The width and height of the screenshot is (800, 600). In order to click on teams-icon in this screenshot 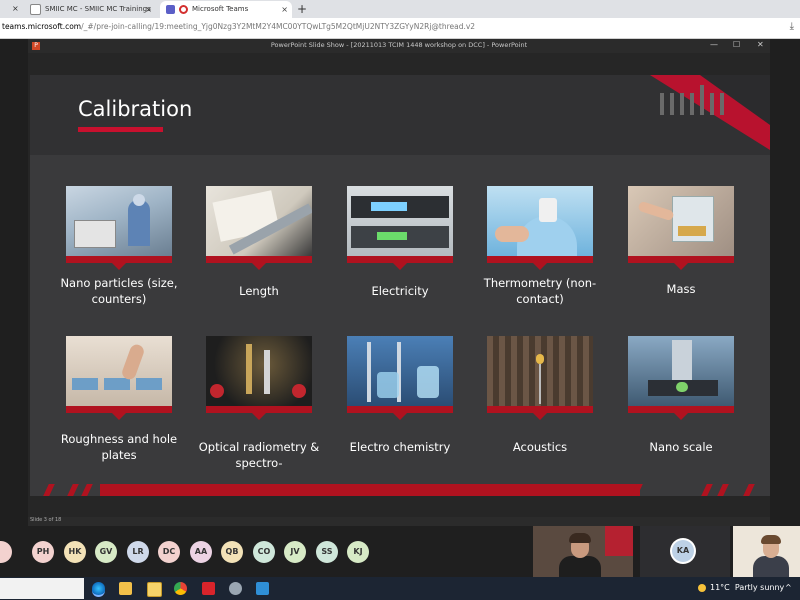, I will do `click(170, 9)`.